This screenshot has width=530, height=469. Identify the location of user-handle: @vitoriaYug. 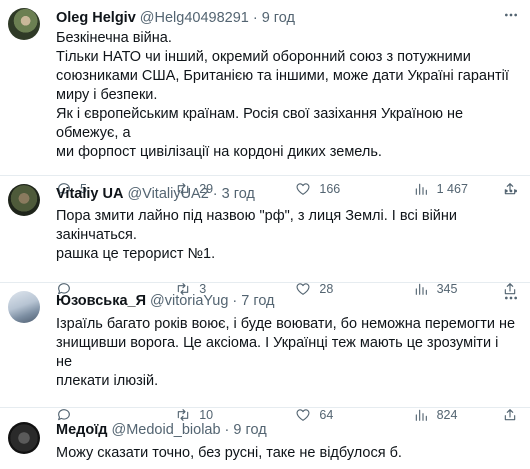
(189, 301).